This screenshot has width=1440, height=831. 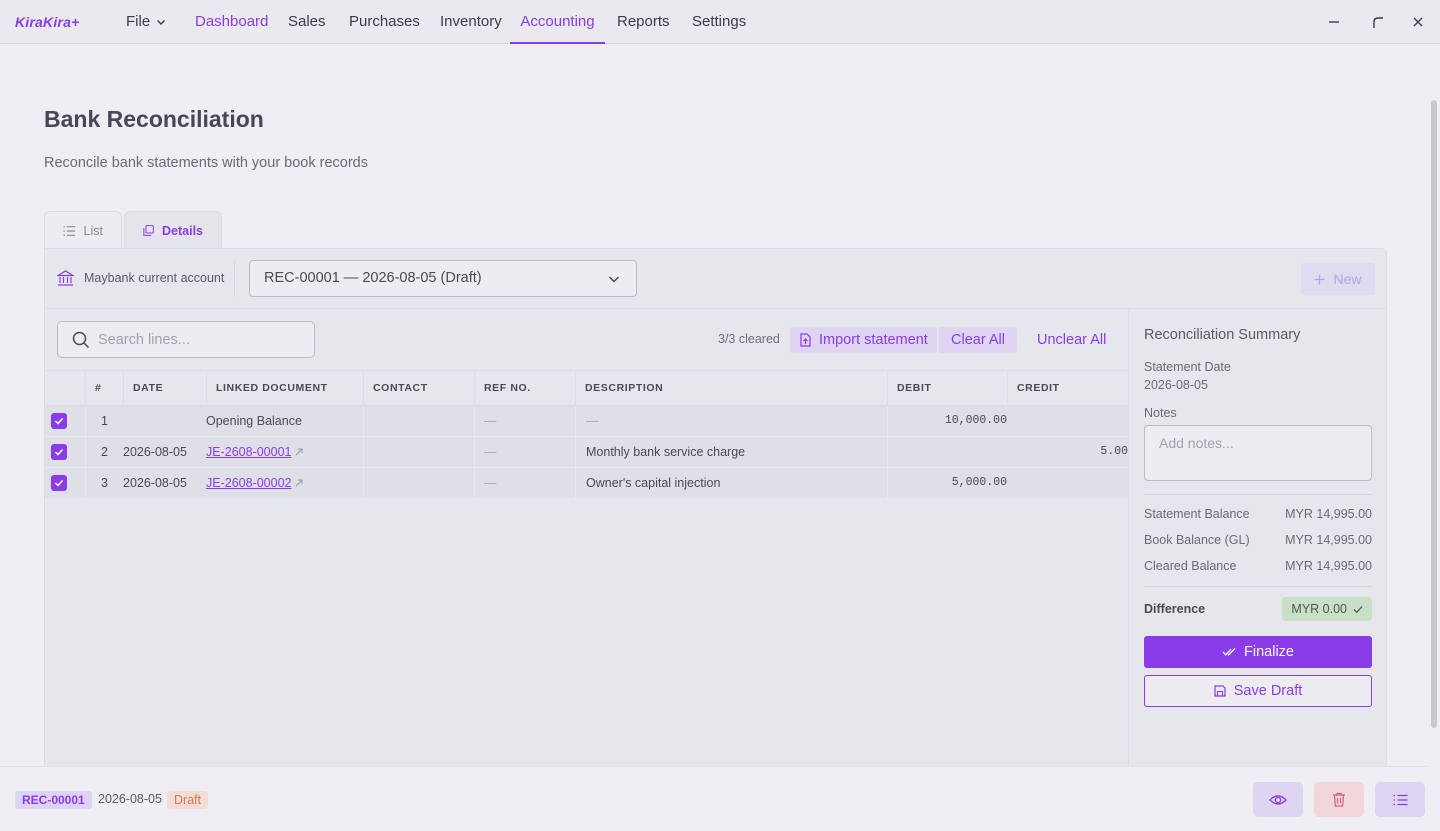 What do you see at coordinates (1197, 540) in the screenshot?
I see `book-balance-label: Book Balance (GL)` at bounding box center [1197, 540].